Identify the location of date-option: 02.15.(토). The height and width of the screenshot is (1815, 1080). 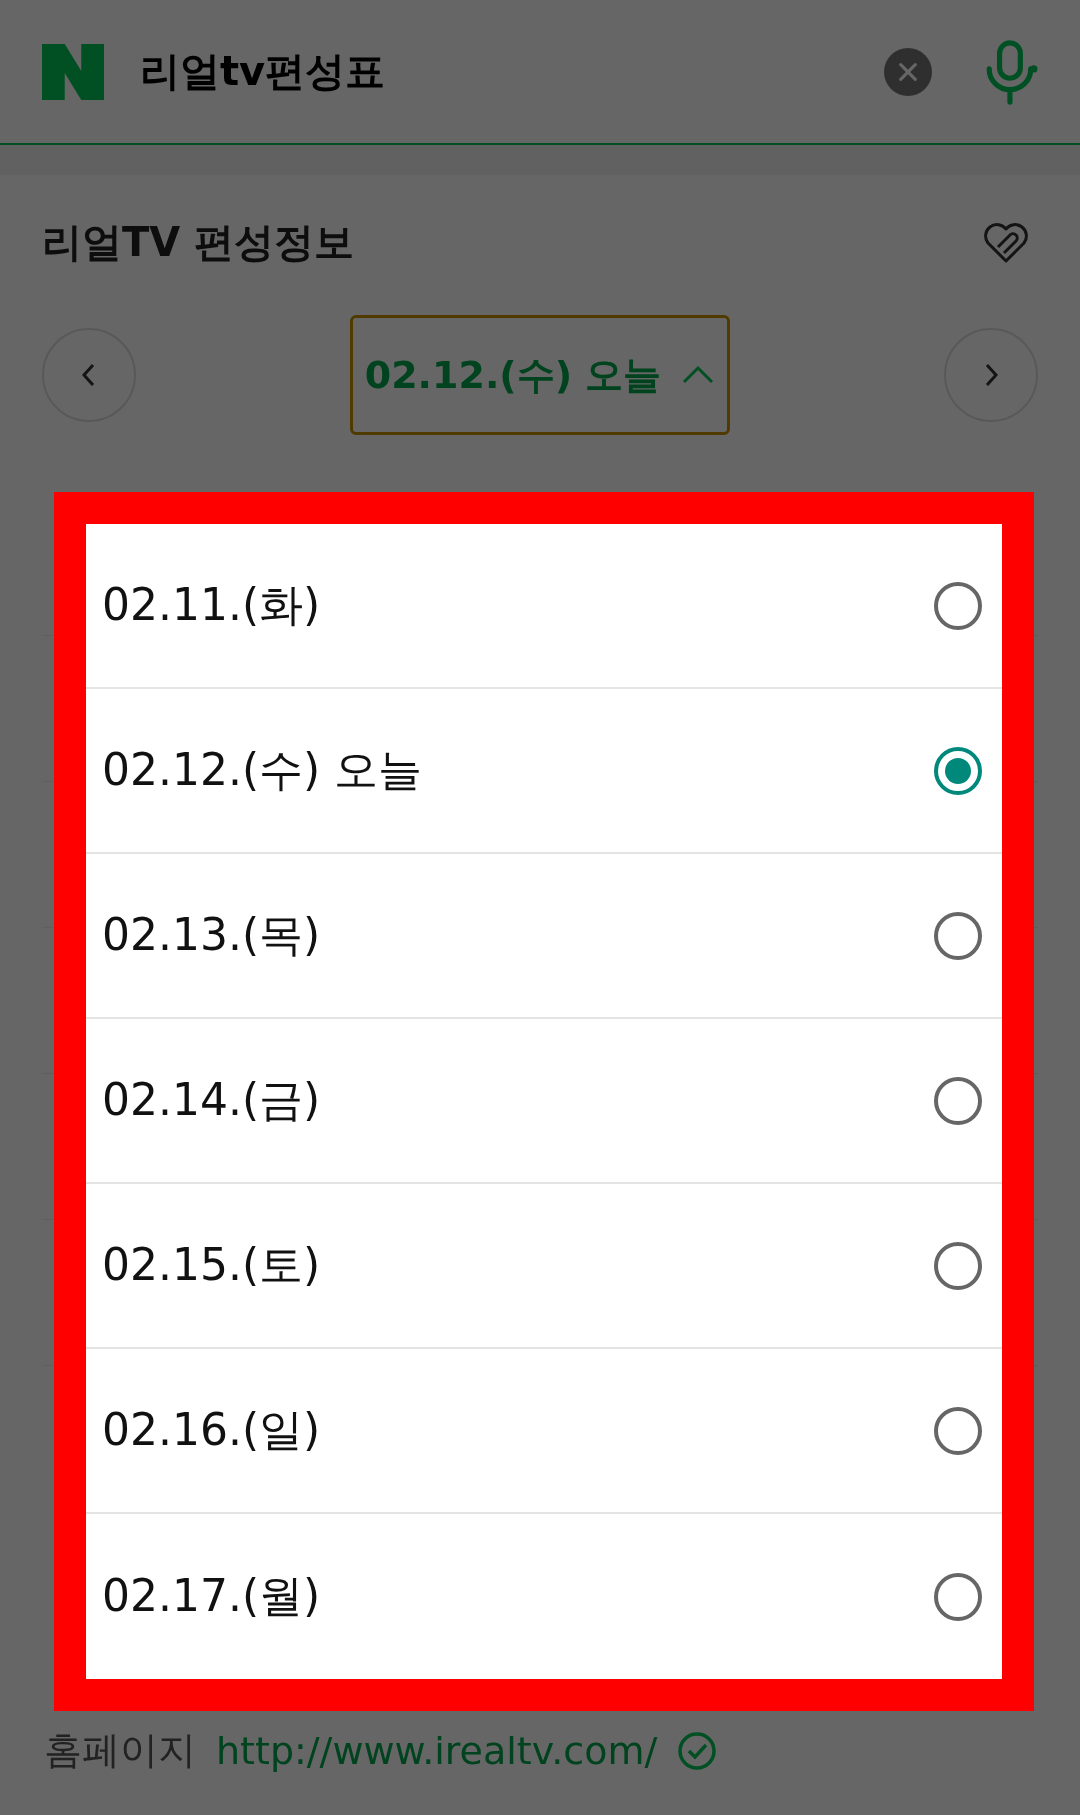
(211, 1265).